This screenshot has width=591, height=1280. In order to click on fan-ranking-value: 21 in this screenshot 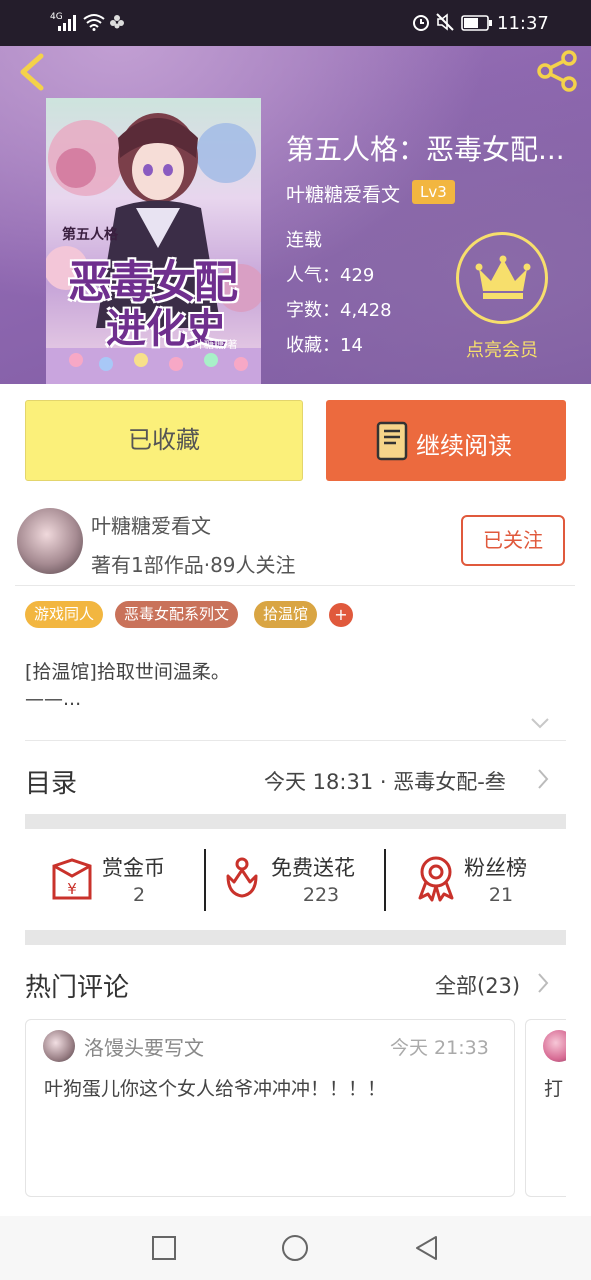, I will do `click(501, 895)`.